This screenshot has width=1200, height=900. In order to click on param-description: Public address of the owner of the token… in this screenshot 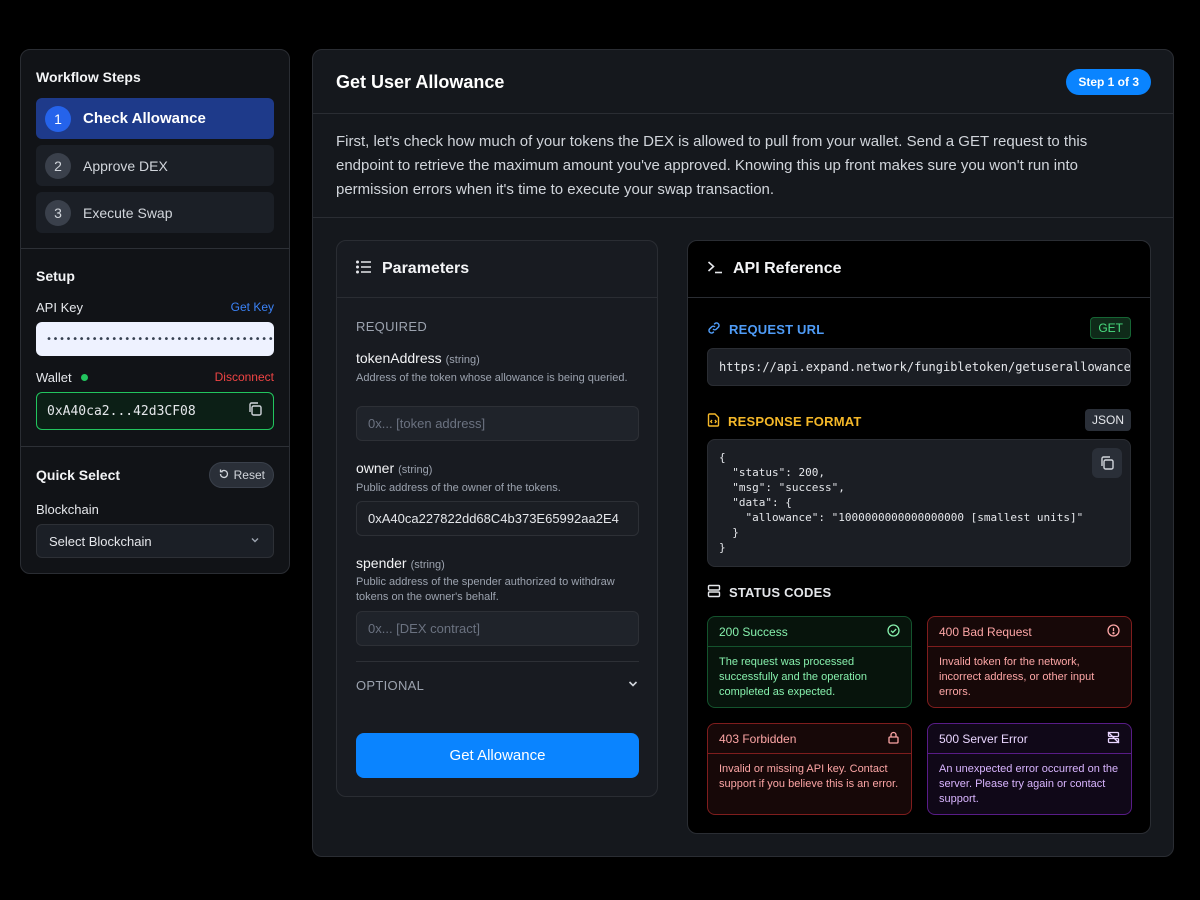, I will do `click(458, 488)`.